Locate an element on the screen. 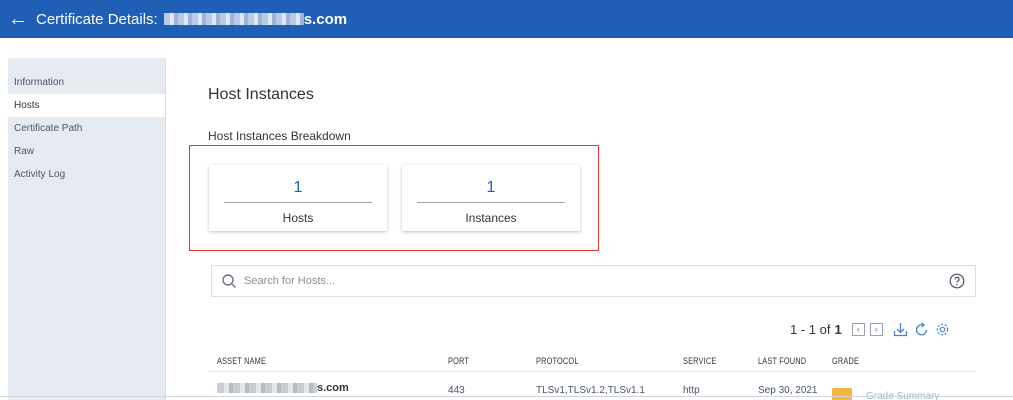 This screenshot has width=1013, height=400. column-header-protocol: PROTOCOL is located at coordinates (557, 361).